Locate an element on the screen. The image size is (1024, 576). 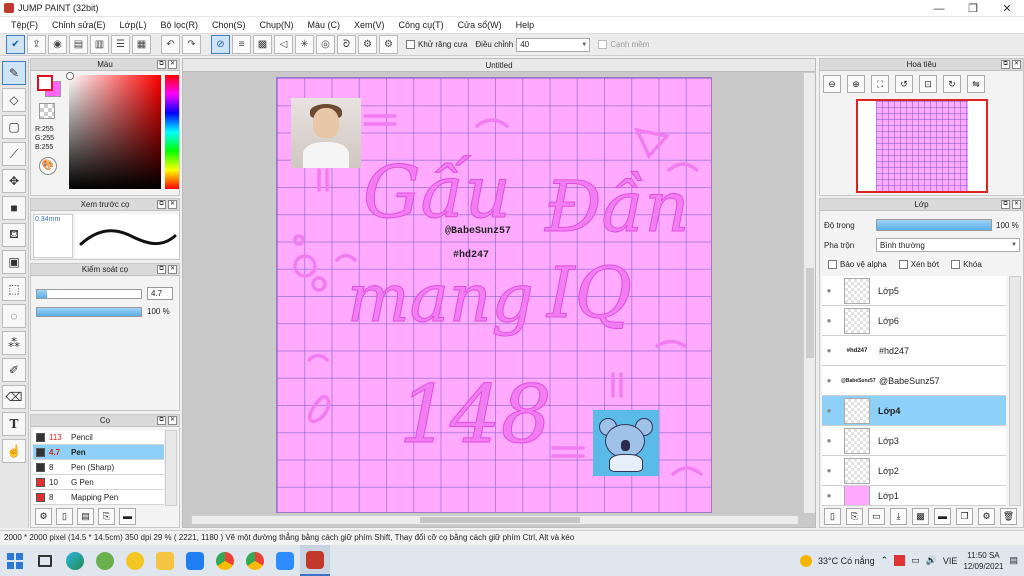
magic-wand-tool-icon: ⁂ is located at coordinates (14, 343).